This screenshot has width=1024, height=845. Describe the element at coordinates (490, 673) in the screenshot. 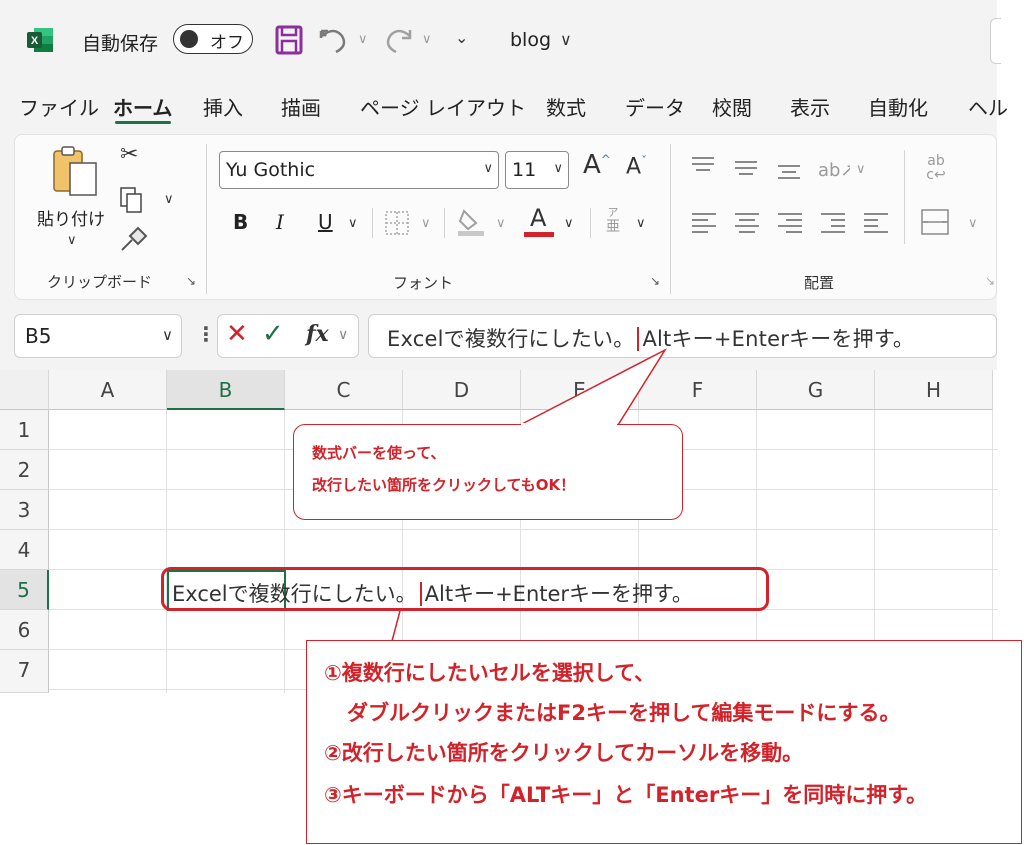

I see `step-1-line-1: ①複数行にしたいセルを選択して、` at that location.